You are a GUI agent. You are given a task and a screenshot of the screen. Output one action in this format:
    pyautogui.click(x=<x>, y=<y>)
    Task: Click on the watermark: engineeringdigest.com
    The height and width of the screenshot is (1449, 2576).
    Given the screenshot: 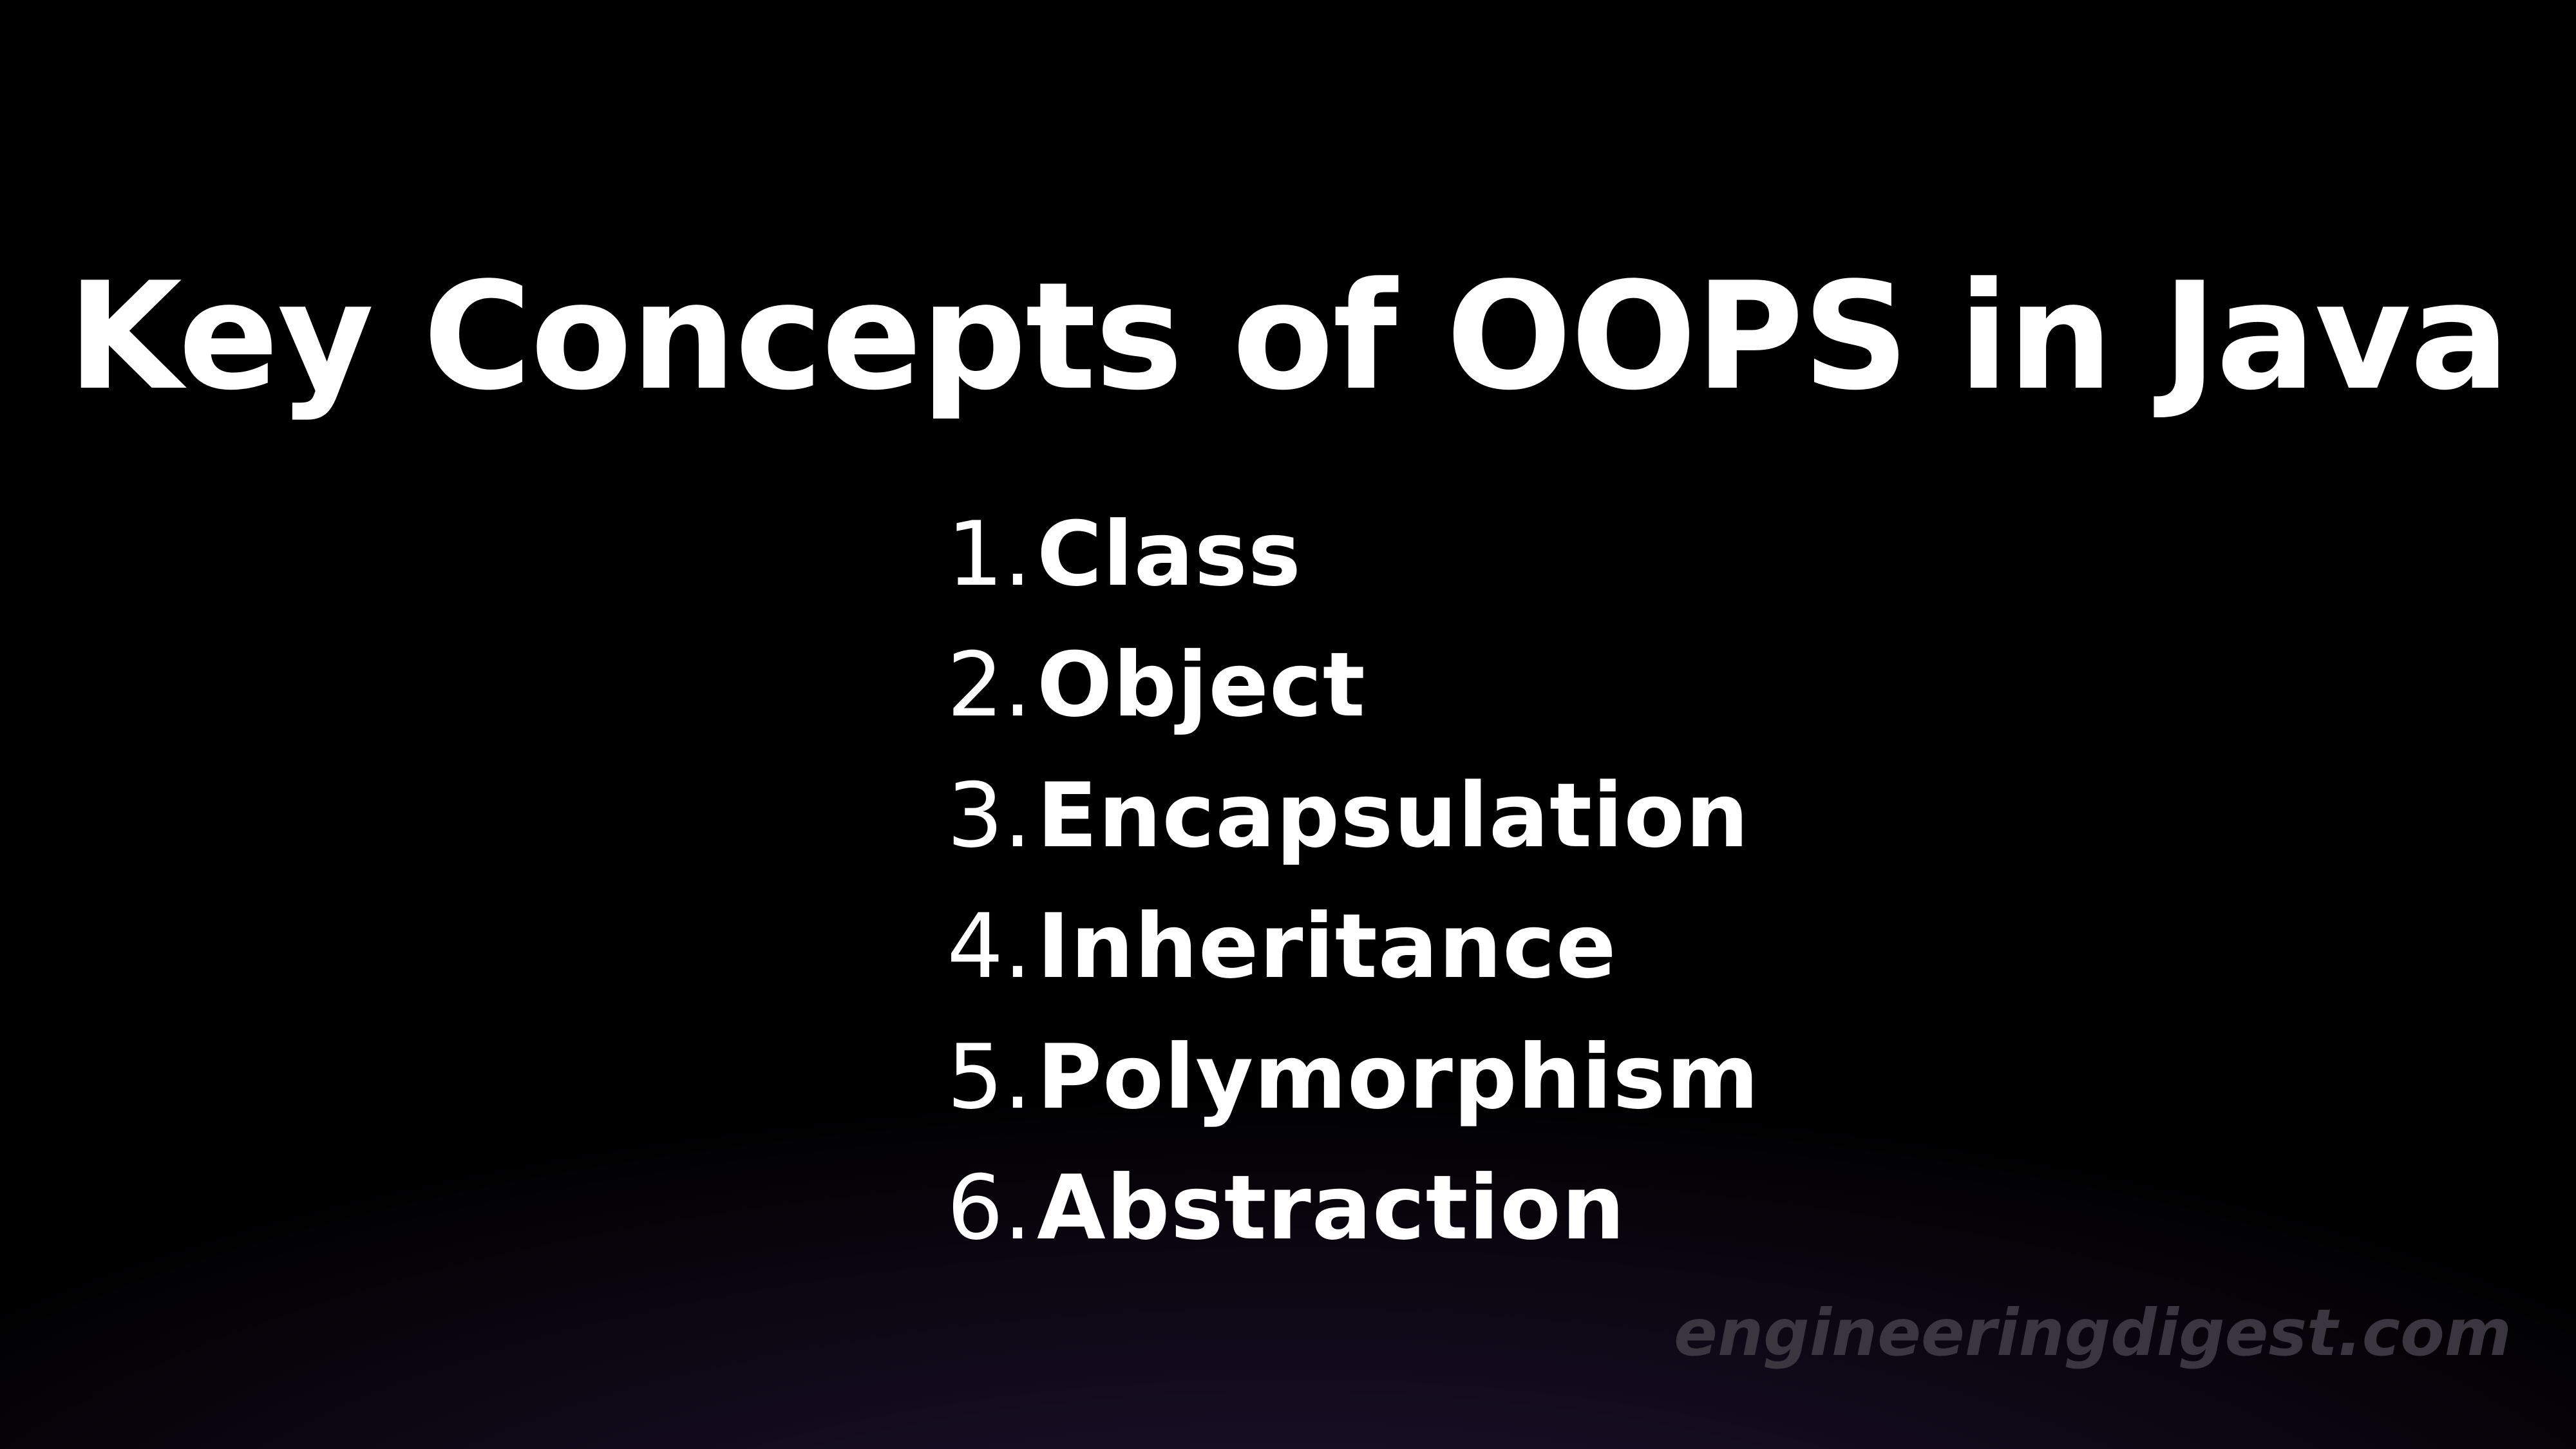 What is the action you would take?
    pyautogui.click(x=2093, y=1333)
    